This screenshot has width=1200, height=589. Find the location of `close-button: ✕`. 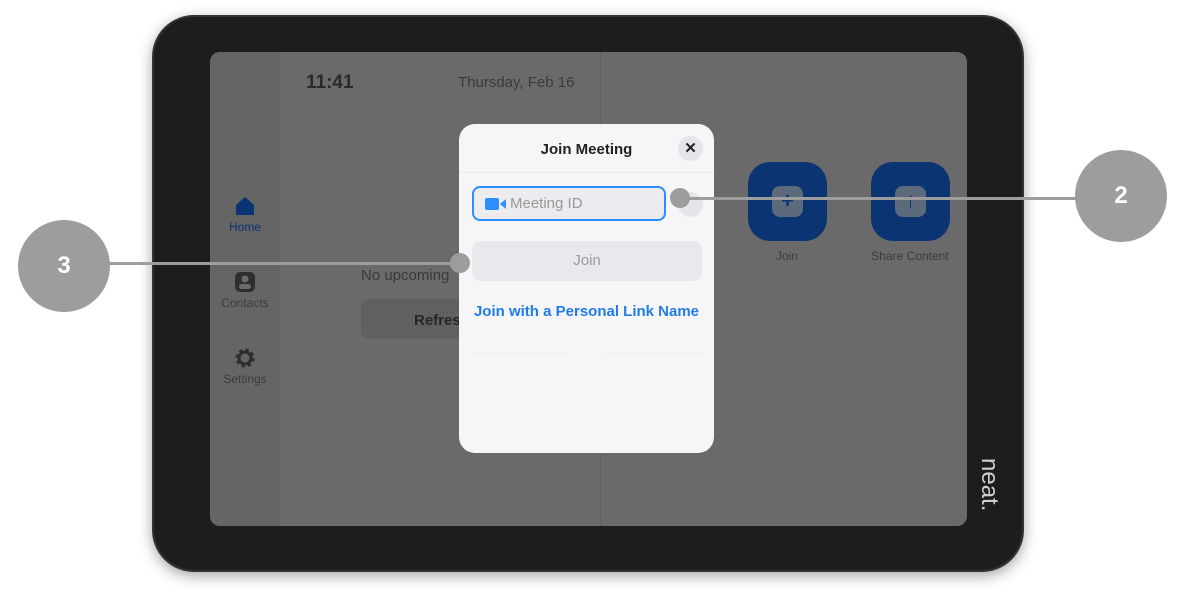

close-button: ✕ is located at coordinates (690, 148).